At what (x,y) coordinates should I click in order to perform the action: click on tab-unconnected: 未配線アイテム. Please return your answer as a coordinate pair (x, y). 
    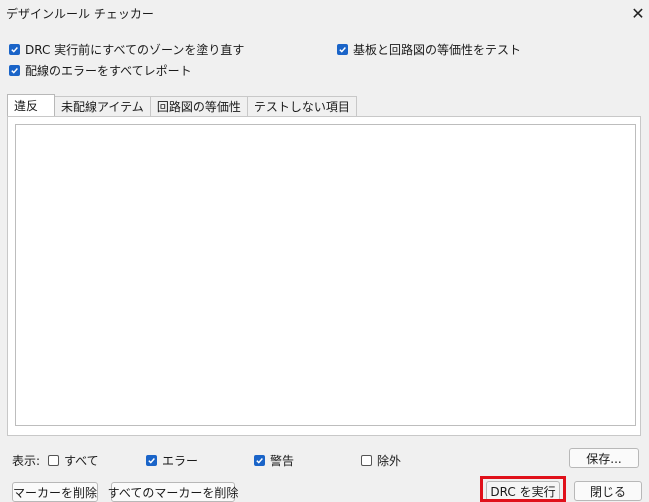
    Looking at the image, I should click on (102, 106).